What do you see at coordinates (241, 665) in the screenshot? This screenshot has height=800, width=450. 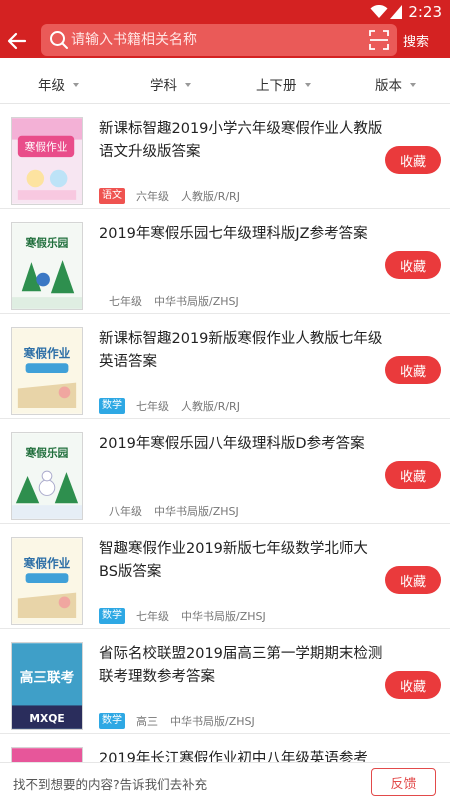 I see `book-title: 省际名校联盟2019届高三第一学期期末检测联考理数参考答案` at bounding box center [241, 665].